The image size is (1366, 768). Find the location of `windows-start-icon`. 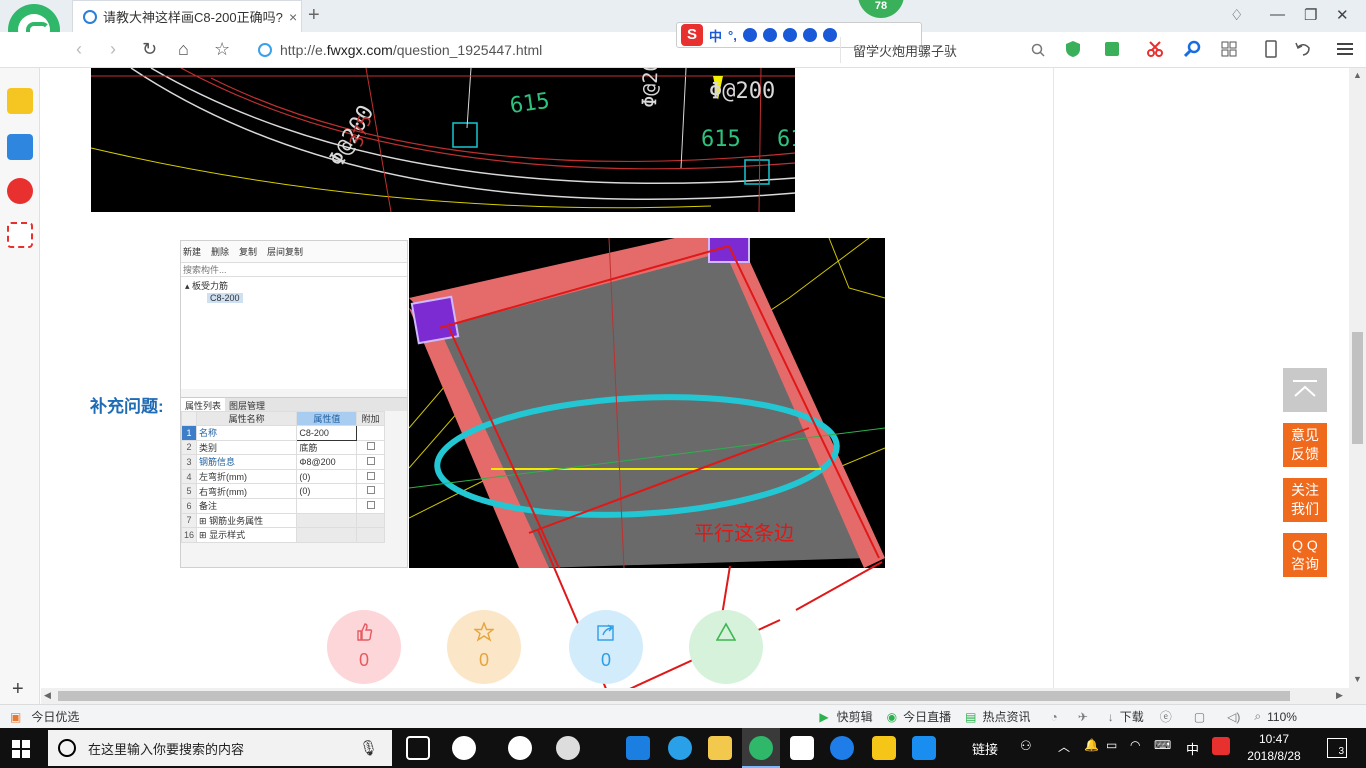

windows-start-icon is located at coordinates (21, 749).